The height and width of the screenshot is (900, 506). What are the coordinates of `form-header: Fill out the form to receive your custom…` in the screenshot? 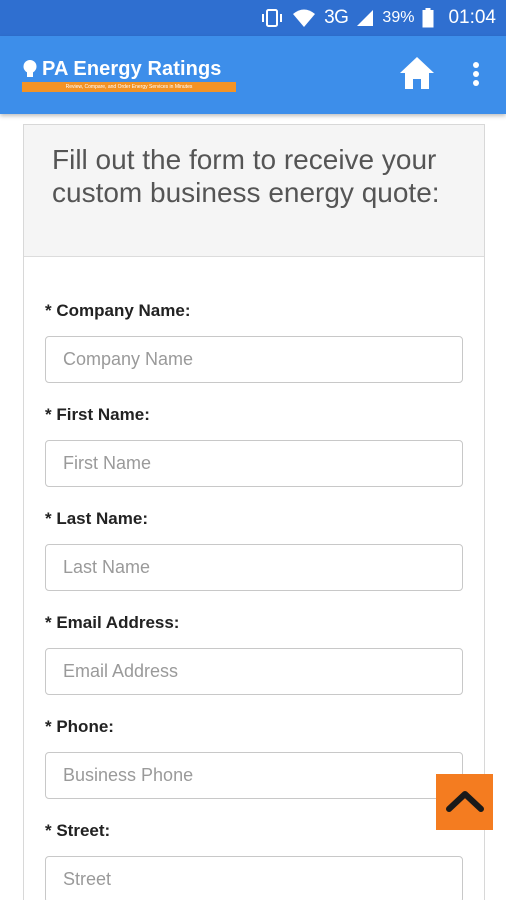 It's located at (254, 191).